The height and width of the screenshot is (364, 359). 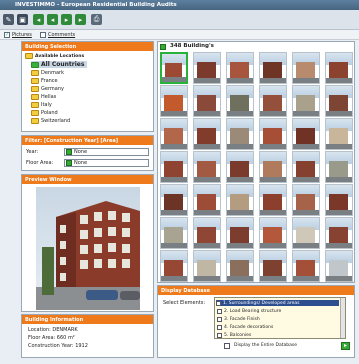 What do you see at coordinates (179, 35) in the screenshot?
I see `options-bar: ✓ Pictures Comments` at bounding box center [179, 35].